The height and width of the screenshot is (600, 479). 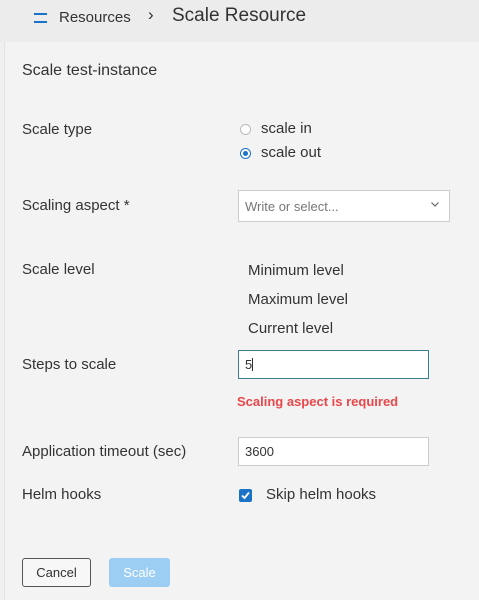 I want to click on scale-level-label: Scale level, so click(x=58, y=269).